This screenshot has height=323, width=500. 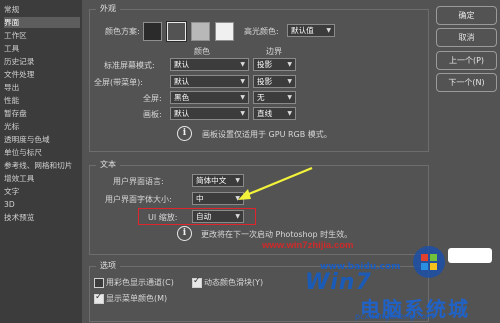 I want to click on cancel-button: 取消, so click(x=466, y=37).